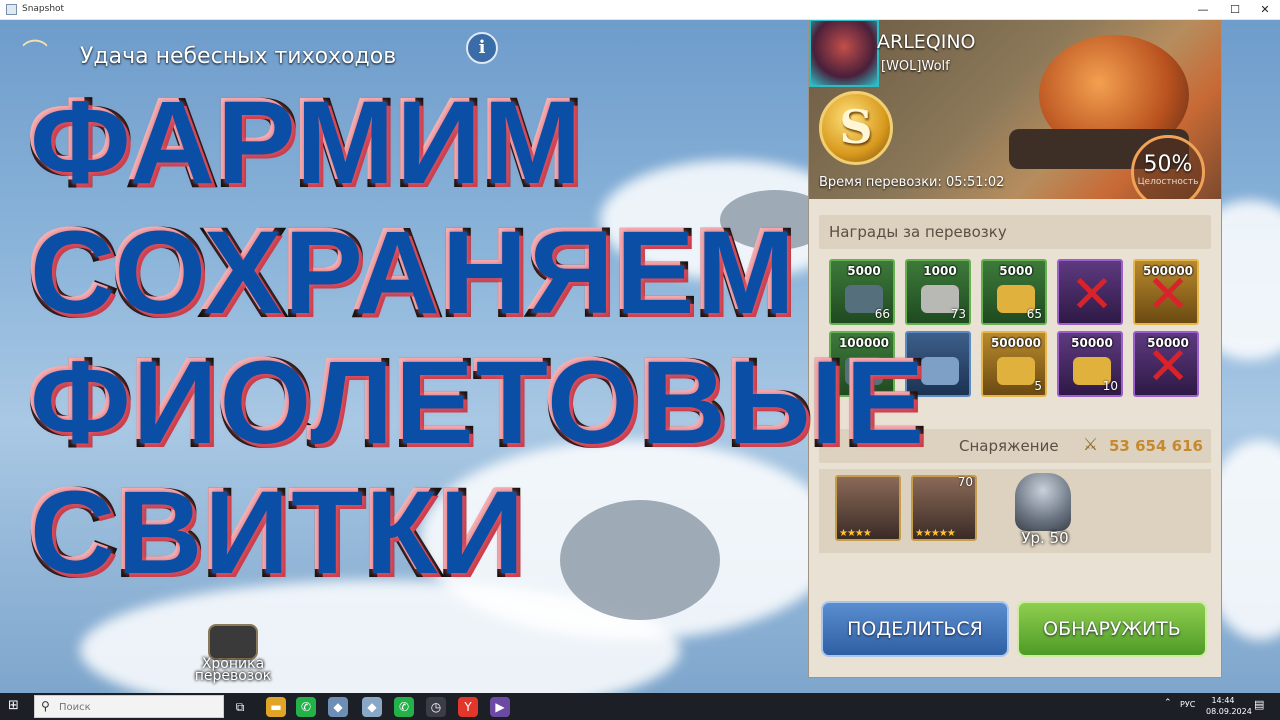 The height and width of the screenshot is (720, 1280). Describe the element at coordinates (477, 403) in the screenshot. I see `caption-line-3: ФИОЛЕТОВЫЕ` at that location.